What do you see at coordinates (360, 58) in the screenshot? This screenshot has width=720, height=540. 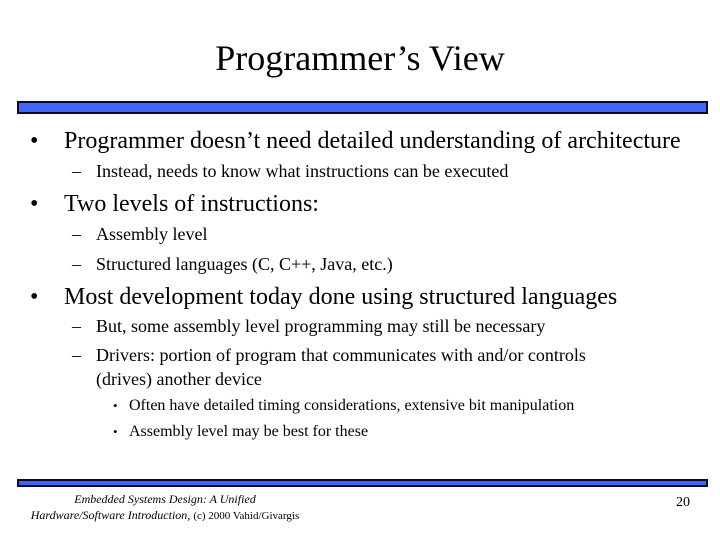 I see `slide-title: Programmer’s View` at bounding box center [360, 58].